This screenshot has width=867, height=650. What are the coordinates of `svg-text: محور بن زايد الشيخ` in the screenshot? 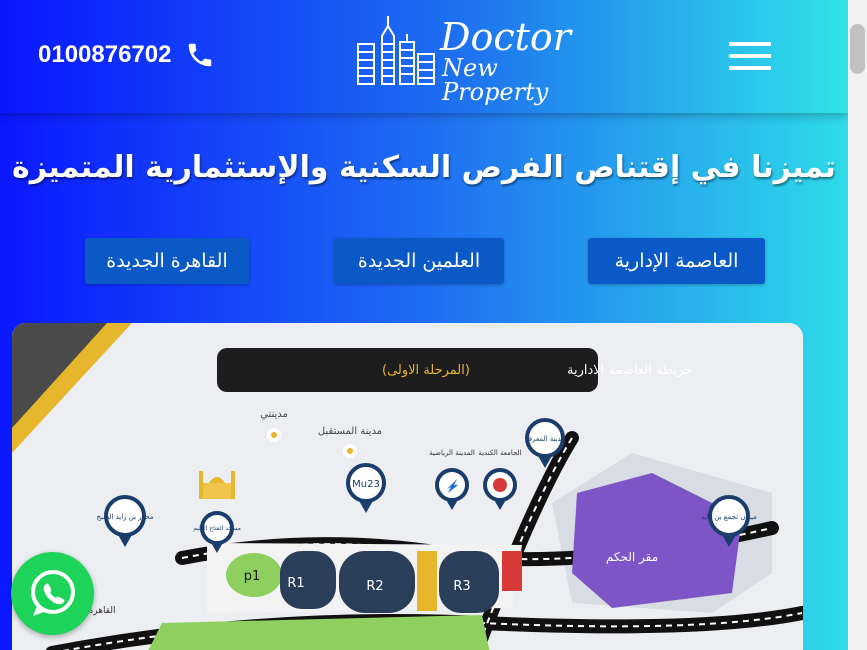 It's located at (124, 517).